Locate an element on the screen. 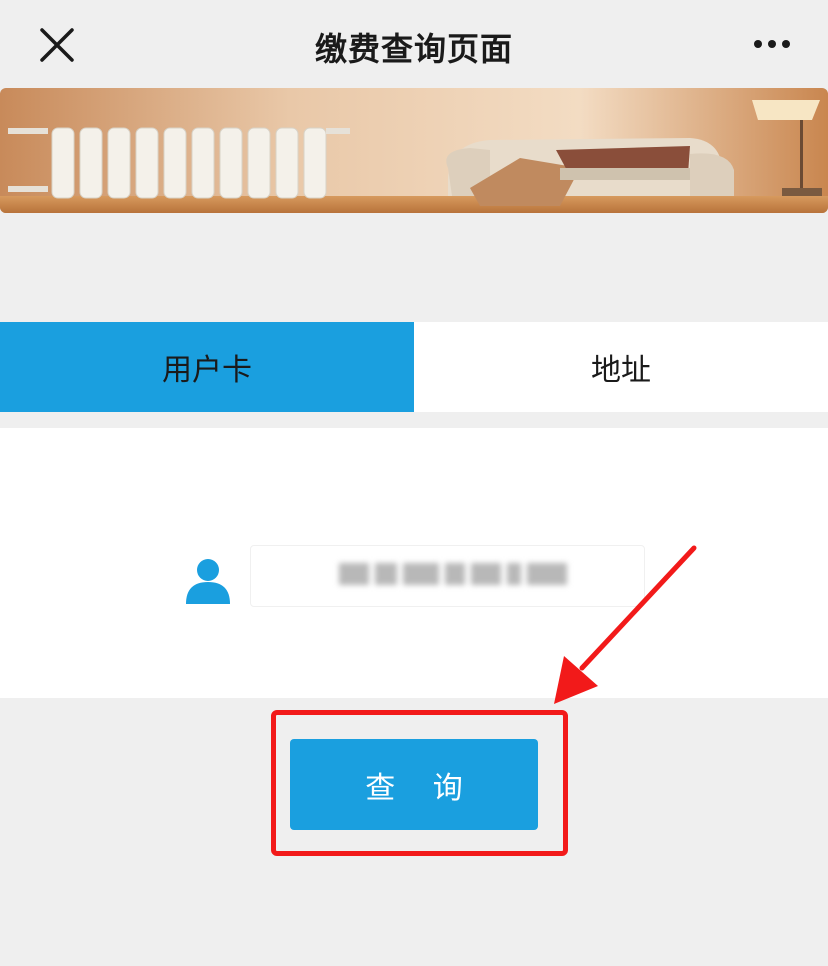 The width and height of the screenshot is (828, 966). banner-image is located at coordinates (414, 150).